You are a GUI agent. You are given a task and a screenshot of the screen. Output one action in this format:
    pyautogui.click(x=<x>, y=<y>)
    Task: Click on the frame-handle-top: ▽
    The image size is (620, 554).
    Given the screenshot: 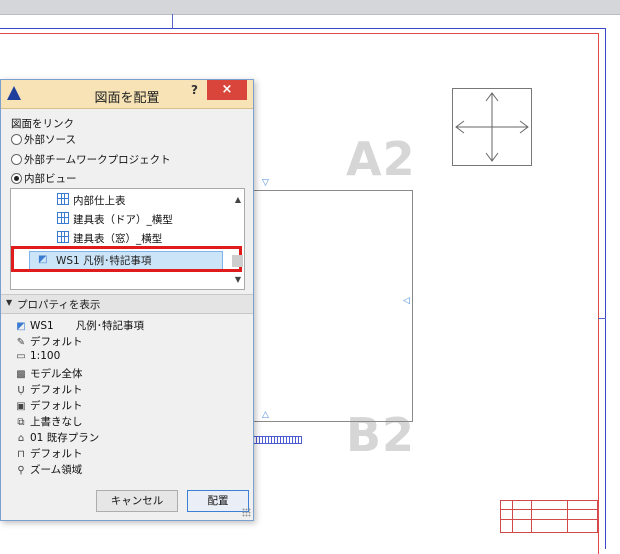 What is the action you would take?
    pyautogui.click(x=265, y=183)
    